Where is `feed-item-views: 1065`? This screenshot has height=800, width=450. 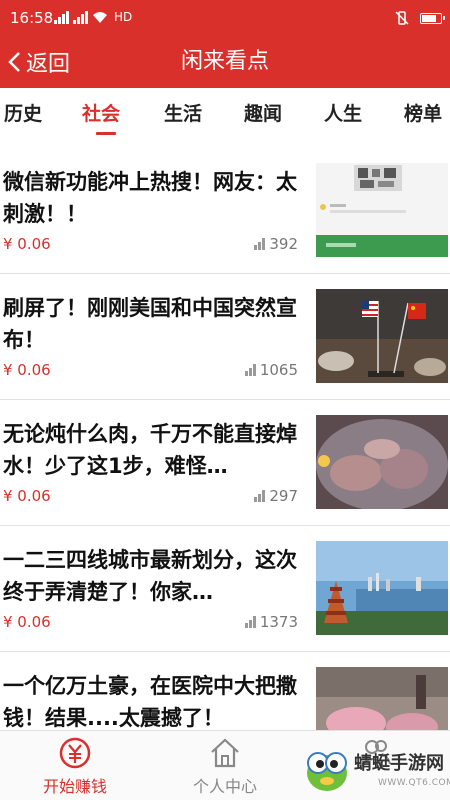
feed-item-views: 1065 is located at coordinates (271, 370).